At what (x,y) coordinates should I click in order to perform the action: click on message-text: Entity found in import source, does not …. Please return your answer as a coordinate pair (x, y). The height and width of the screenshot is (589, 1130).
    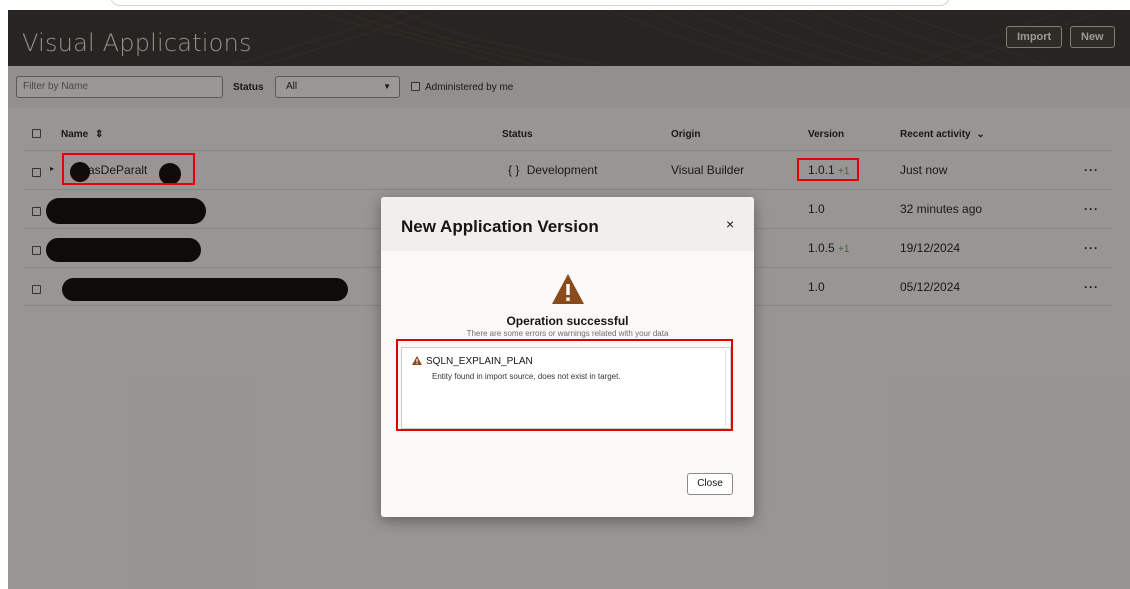
    Looking at the image, I should click on (526, 376).